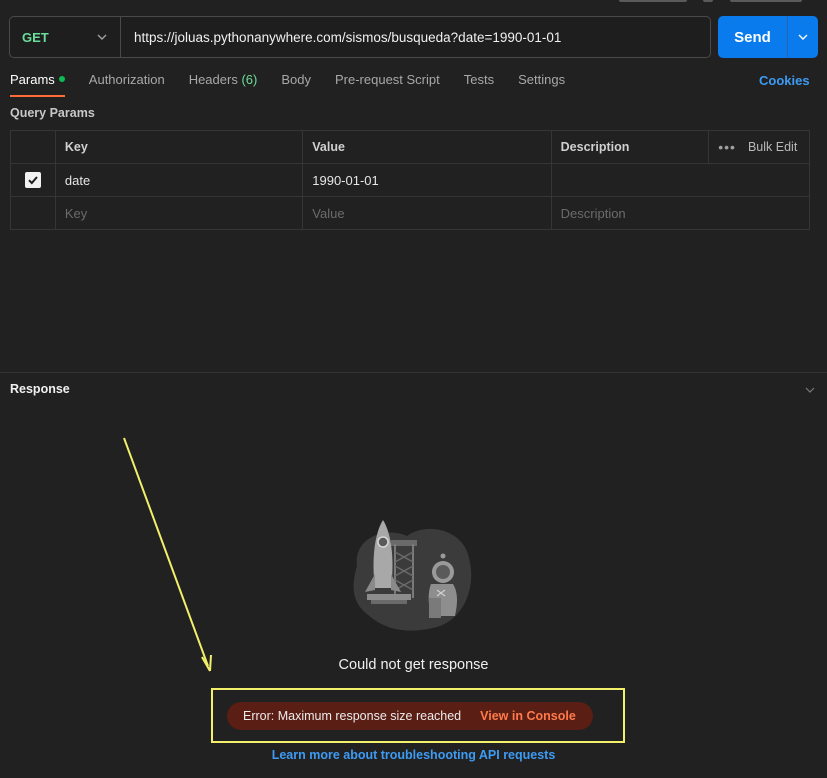 The height and width of the screenshot is (778, 827). I want to click on tab-authorization-label: Authorization, so click(126, 79).